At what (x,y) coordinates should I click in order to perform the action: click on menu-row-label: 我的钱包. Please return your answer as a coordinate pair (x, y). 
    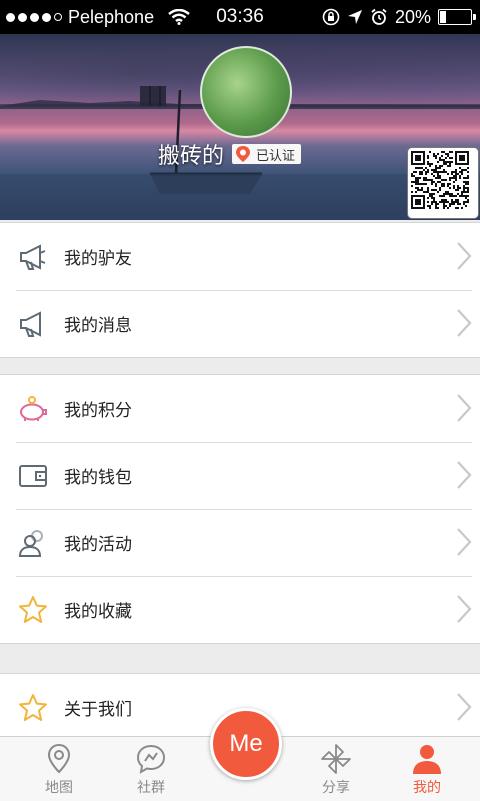
    Looking at the image, I should click on (98, 478).